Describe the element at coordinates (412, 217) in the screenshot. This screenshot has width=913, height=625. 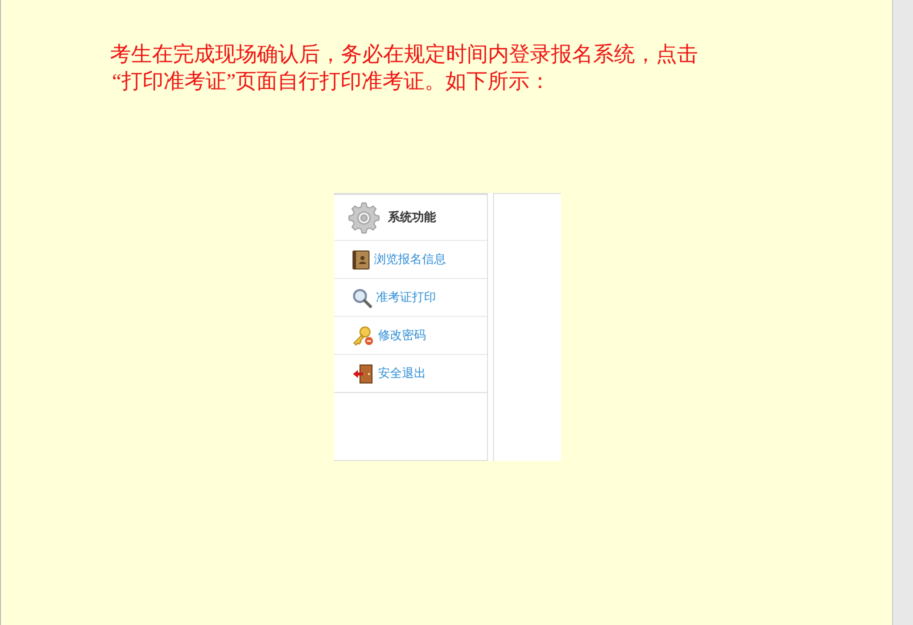
I see `menu-title: 系统功能` at that location.